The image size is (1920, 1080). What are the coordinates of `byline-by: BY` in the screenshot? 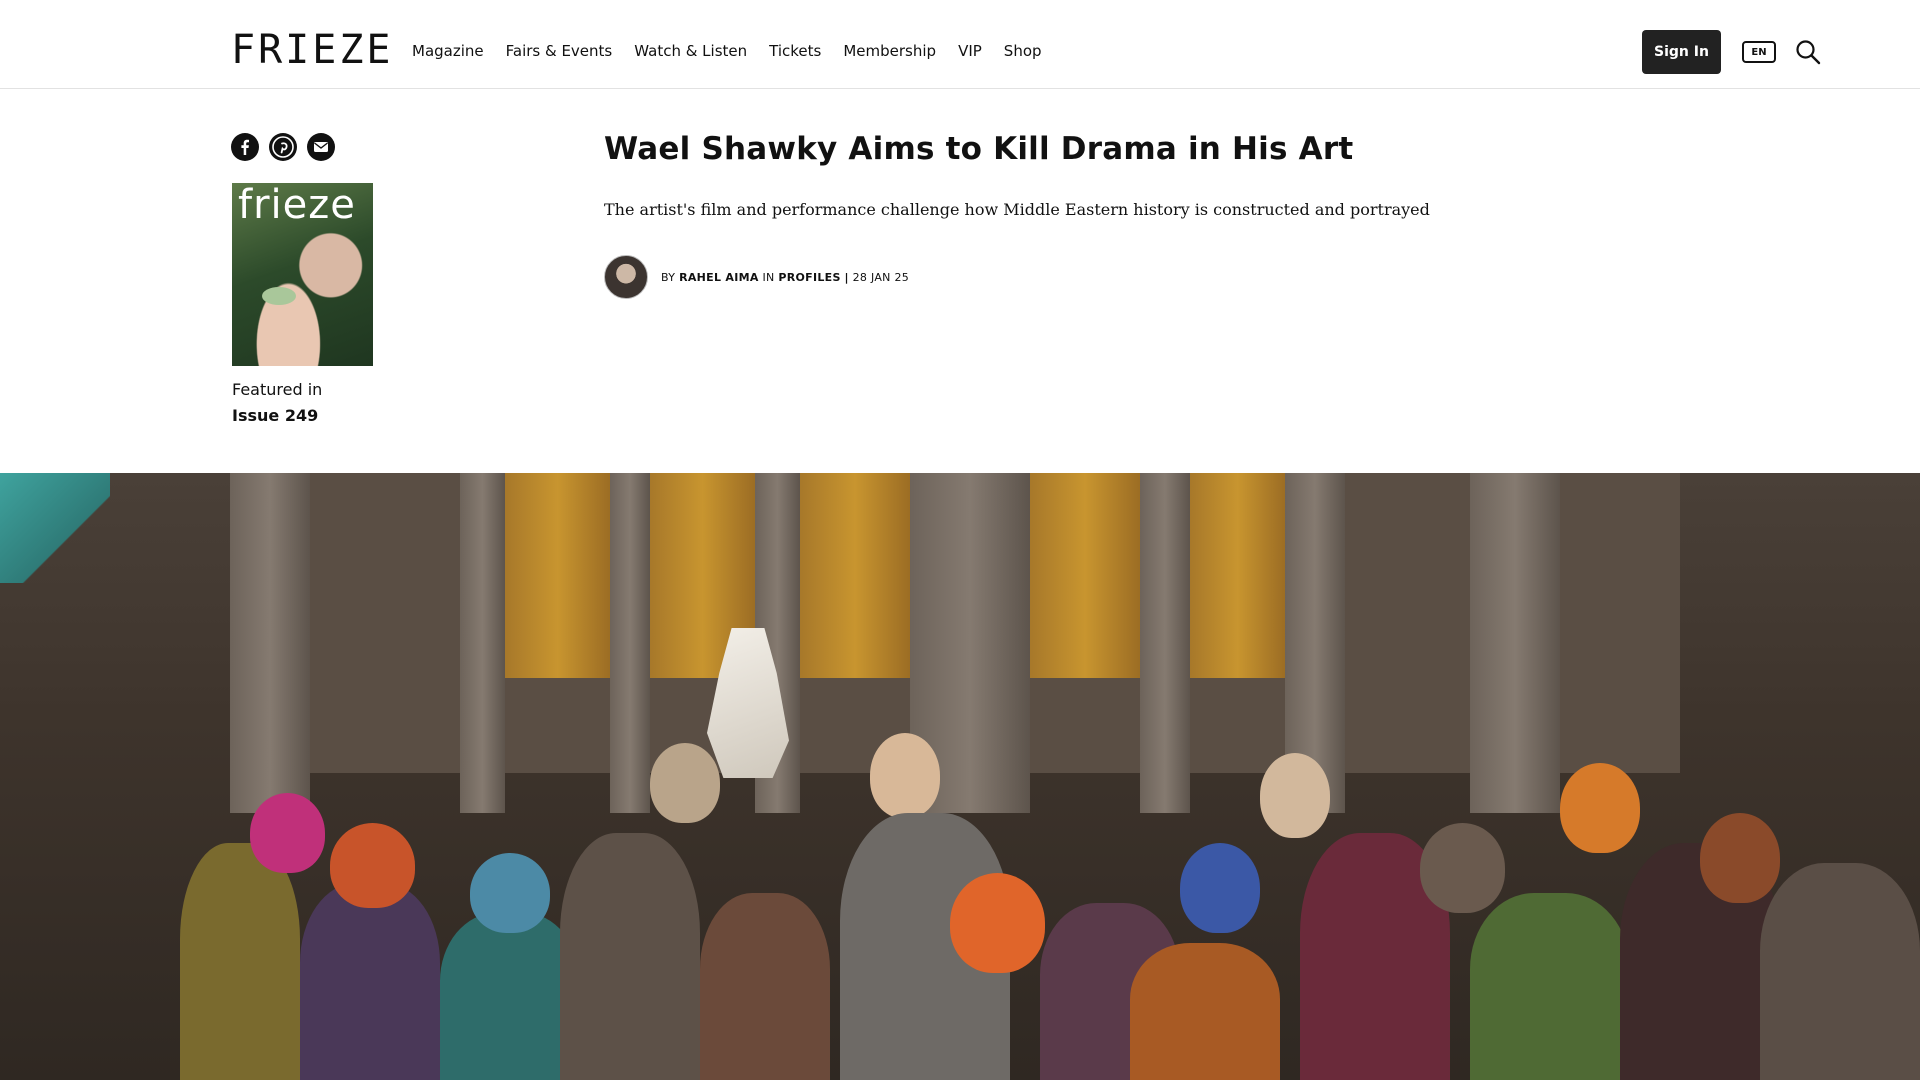 It's located at (668, 277).